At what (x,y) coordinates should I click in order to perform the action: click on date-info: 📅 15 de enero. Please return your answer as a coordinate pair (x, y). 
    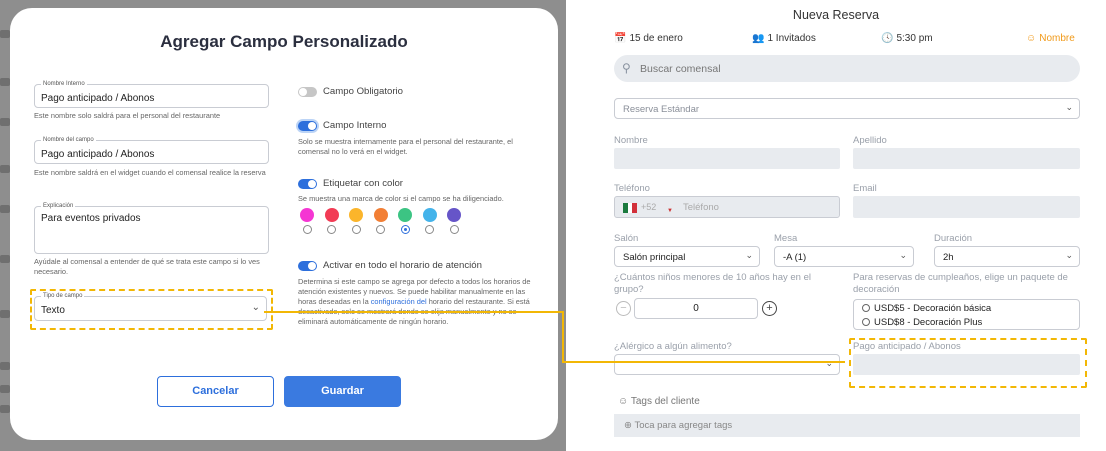
    Looking at the image, I should click on (648, 38).